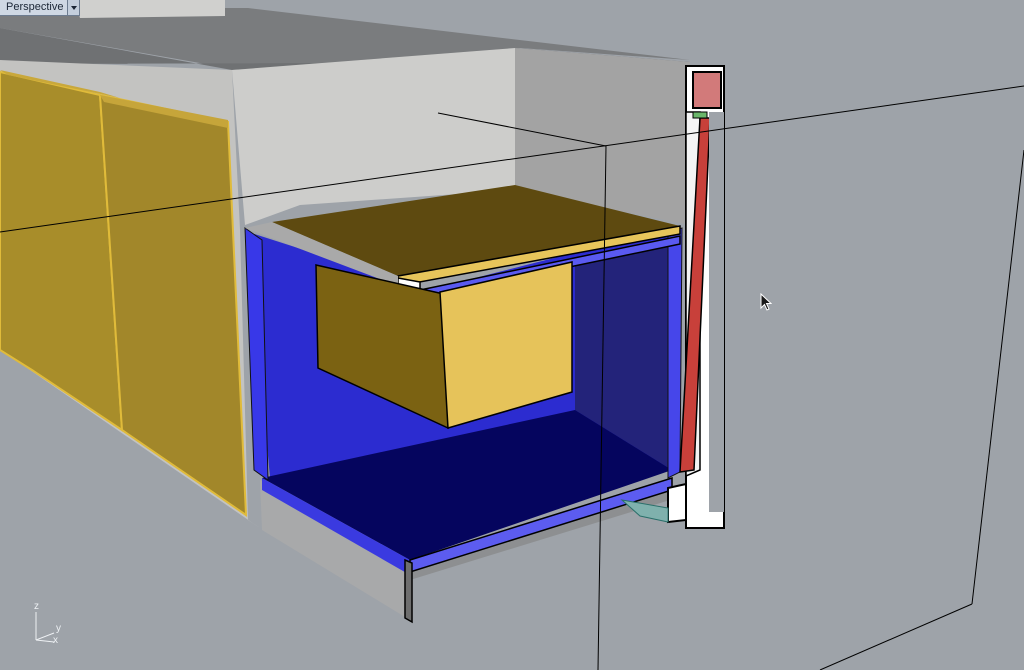 The image size is (1024, 670). I want to click on door-right, so click(173, 305).